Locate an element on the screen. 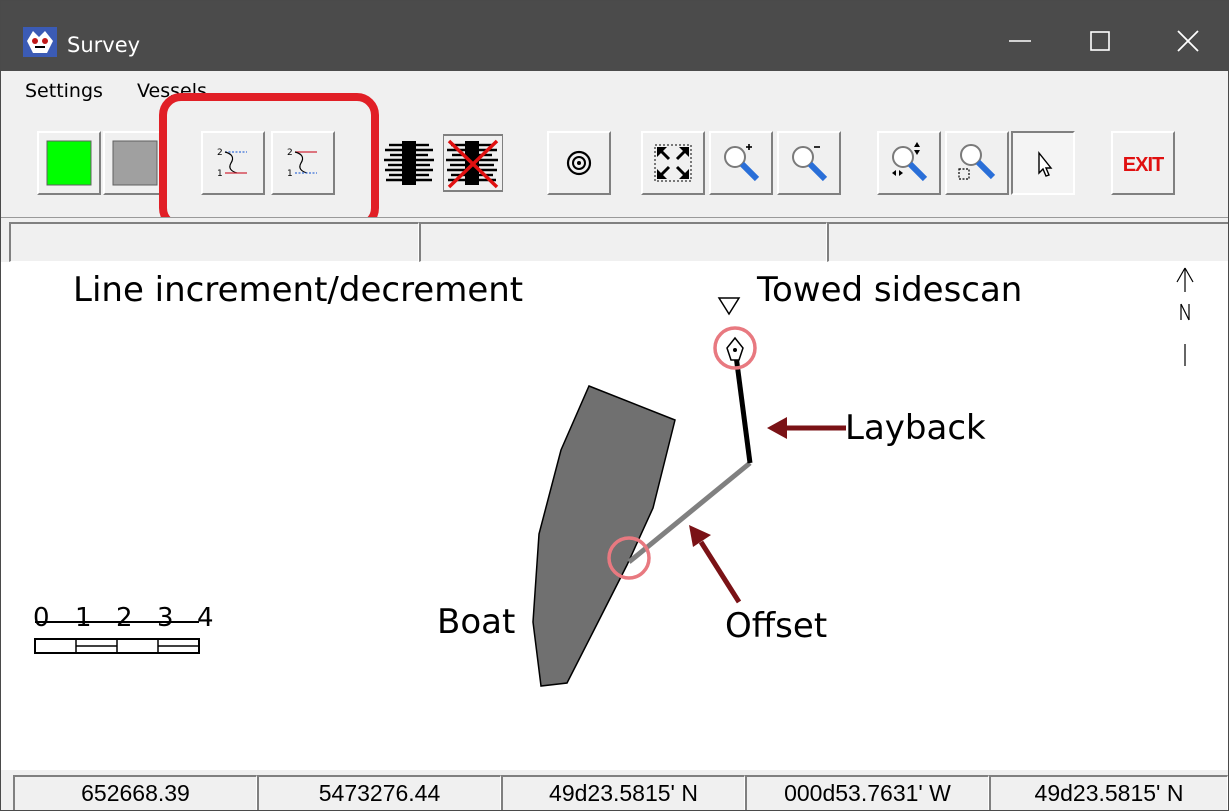  info-panel-bar is located at coordinates (614, 240).